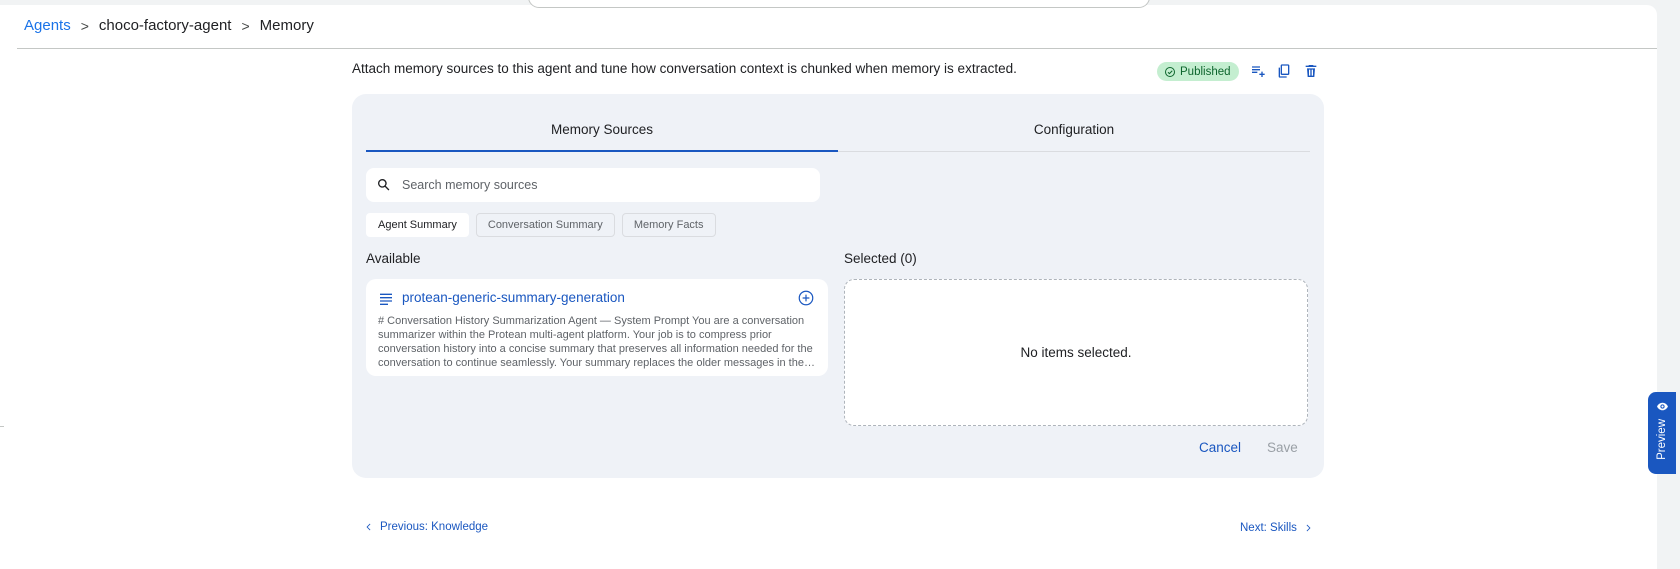  Describe the element at coordinates (1662, 406) in the screenshot. I see `eye-icon` at that location.